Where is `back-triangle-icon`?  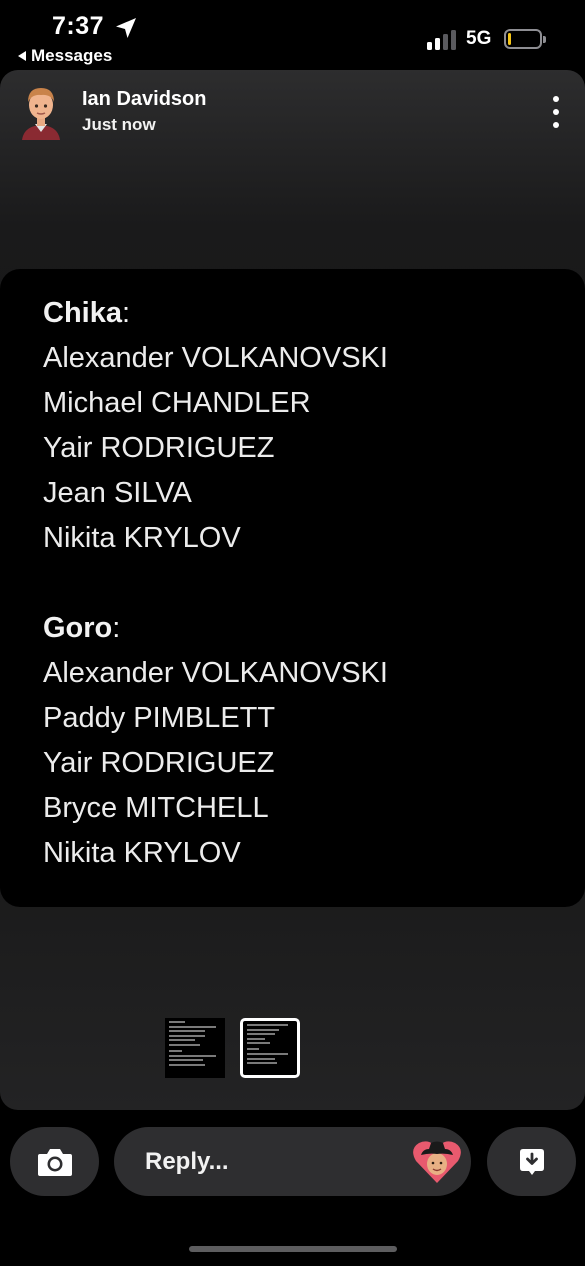
back-triangle-icon is located at coordinates (22, 56).